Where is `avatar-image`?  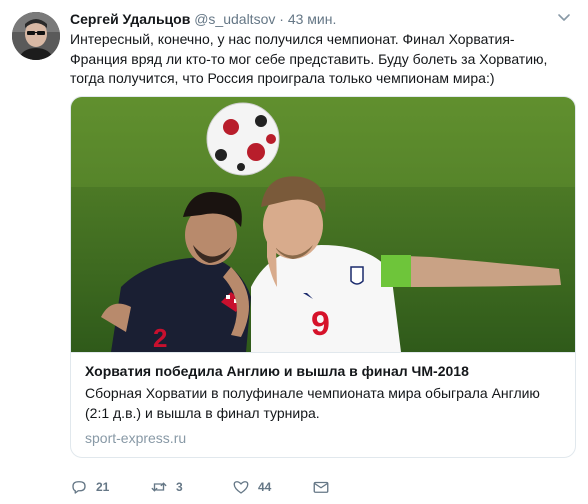 avatar-image is located at coordinates (36, 36).